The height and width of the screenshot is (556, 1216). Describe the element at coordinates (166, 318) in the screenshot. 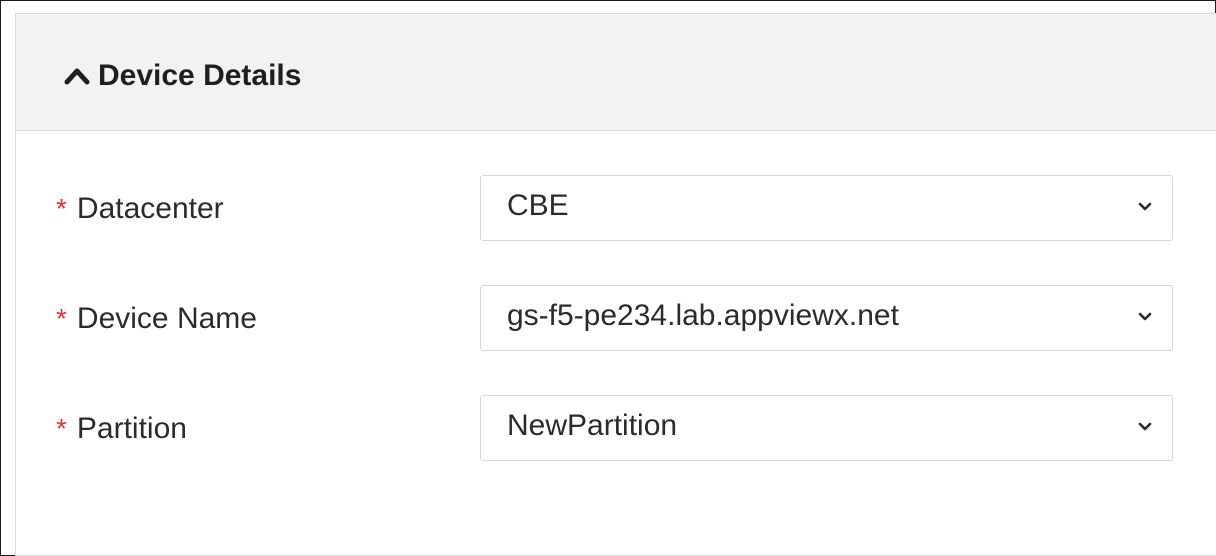

I see `device-name-label-text: Device Name` at that location.